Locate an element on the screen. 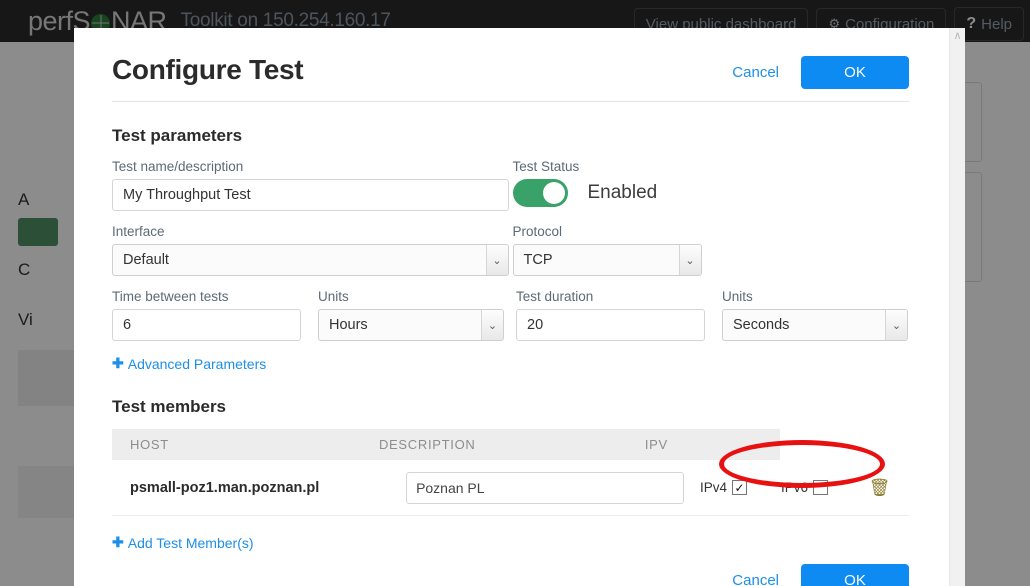 This screenshot has height=586, width=1030. ipv6-checkbox is located at coordinates (821, 487).